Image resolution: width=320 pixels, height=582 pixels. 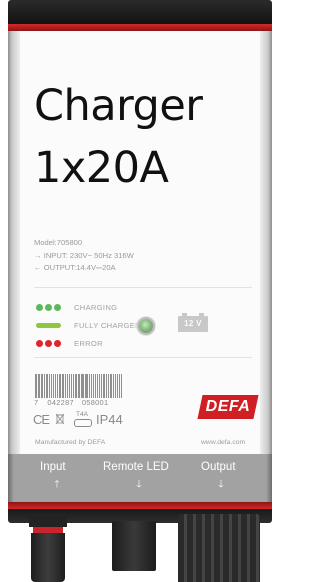 What do you see at coordinates (95, 402) in the screenshot?
I see `barcode-group2: 058001` at bounding box center [95, 402].